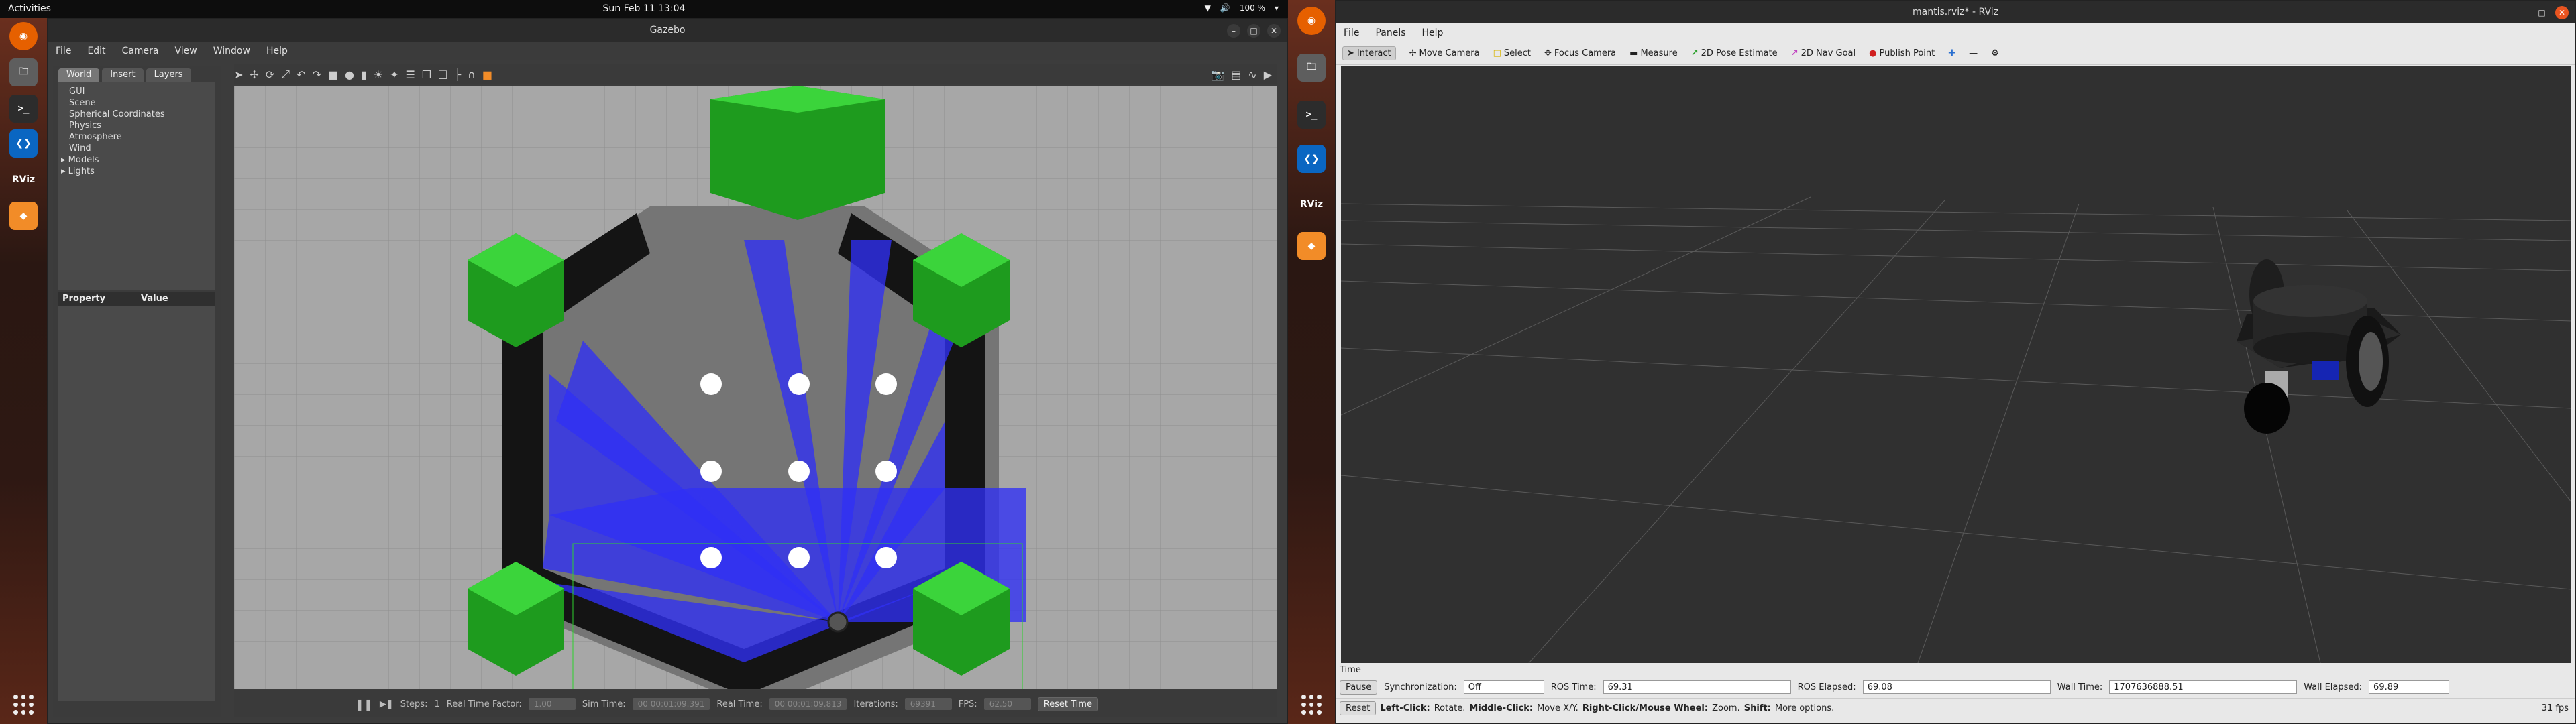 This screenshot has height=724, width=2576. I want to click on translate-mode-icon: ✢, so click(254, 74).